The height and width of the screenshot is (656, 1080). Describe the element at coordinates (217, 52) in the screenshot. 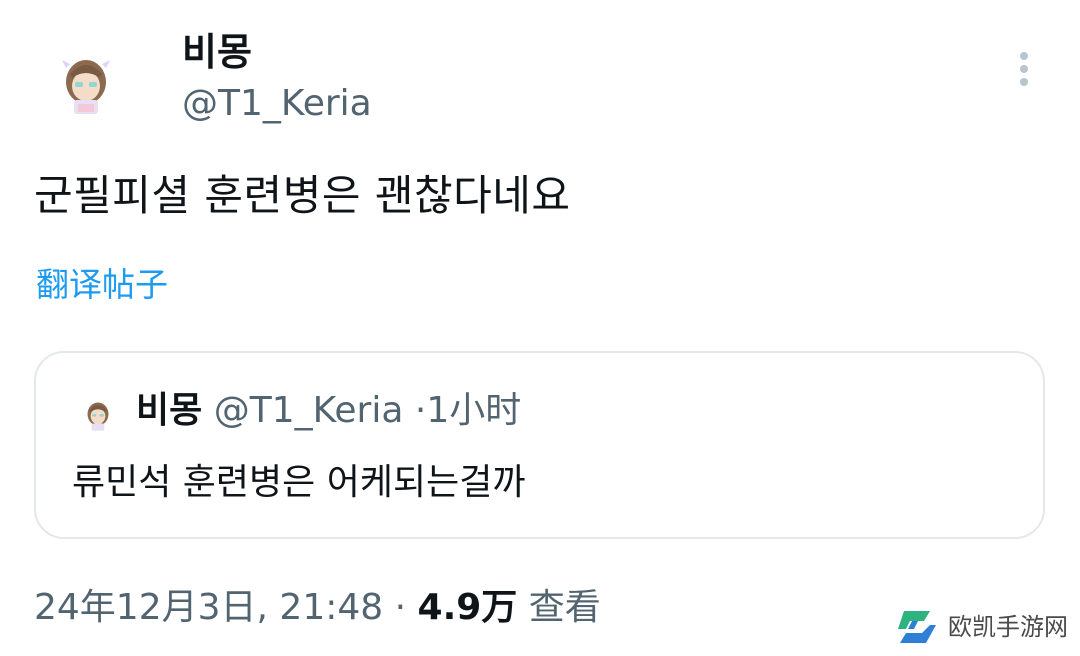

I see `author-display-name: 비몽` at that location.